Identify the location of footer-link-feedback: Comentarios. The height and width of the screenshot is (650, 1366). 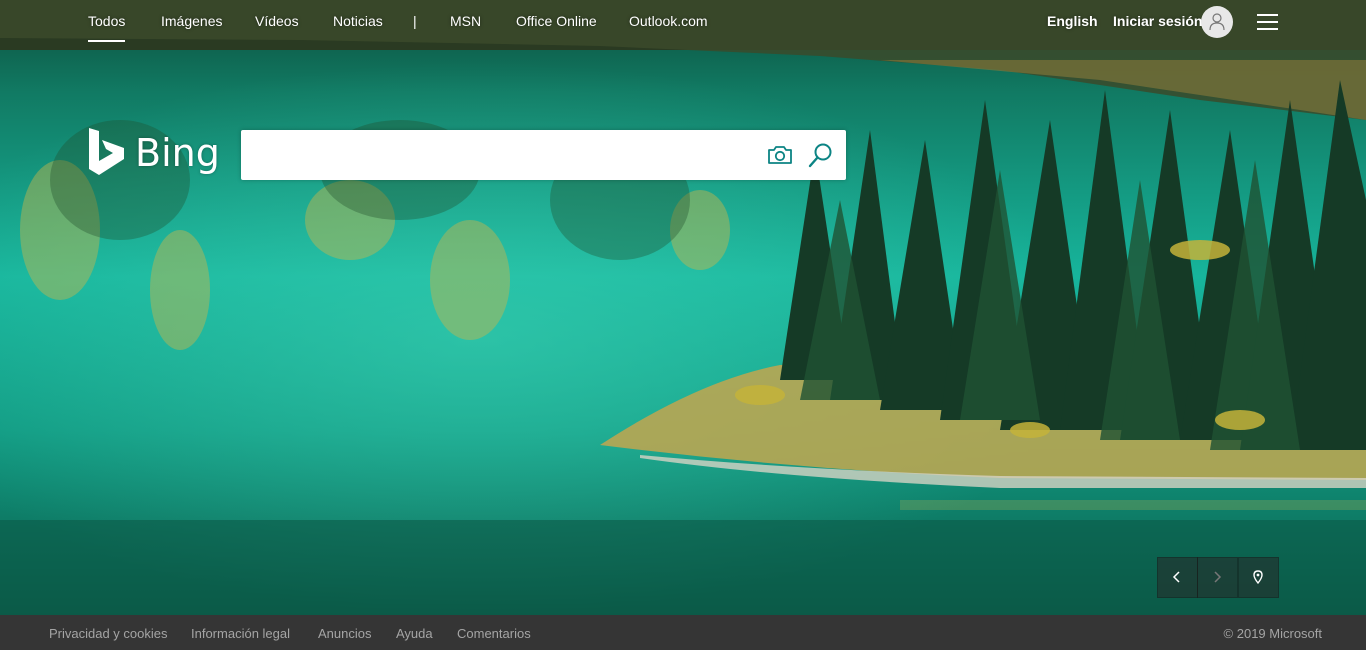
(494, 633).